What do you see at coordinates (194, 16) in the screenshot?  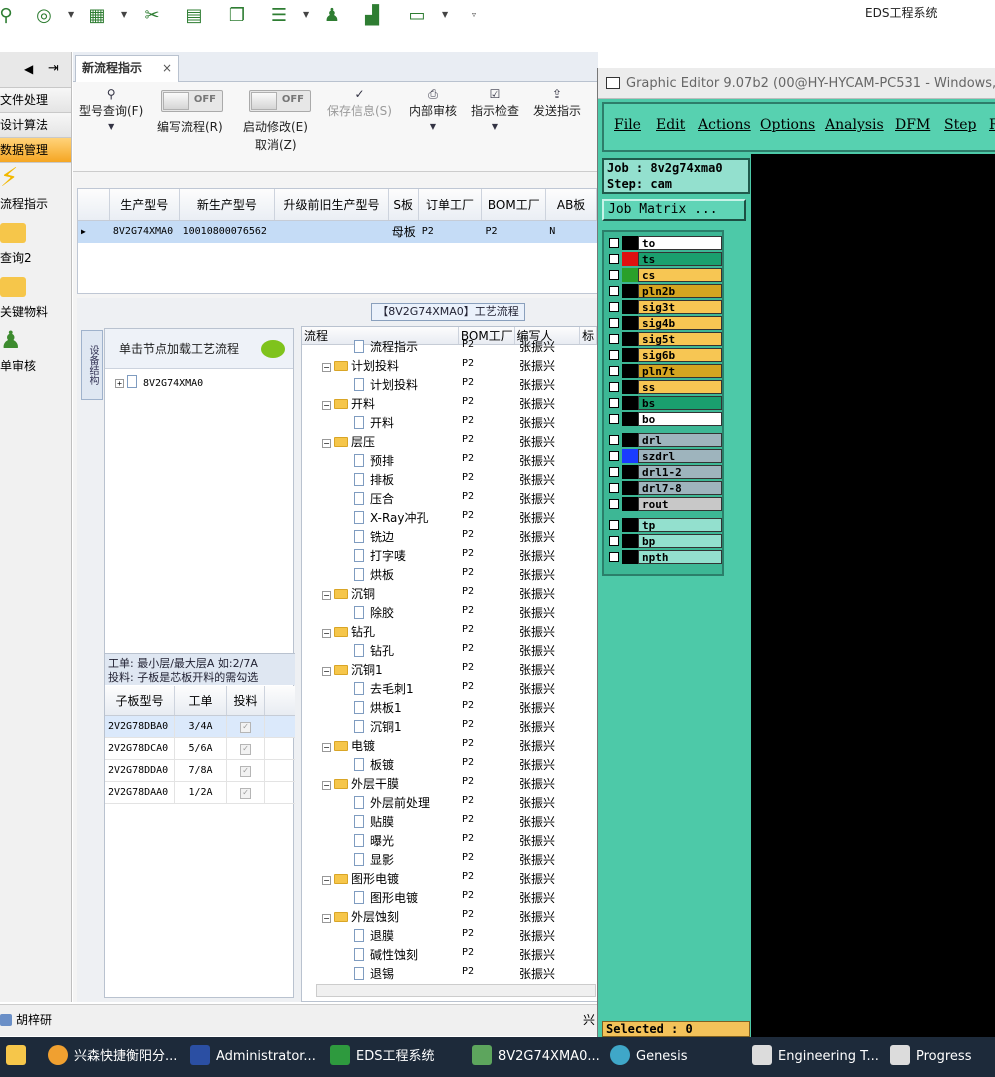 I see `film-icon: ▤` at bounding box center [194, 16].